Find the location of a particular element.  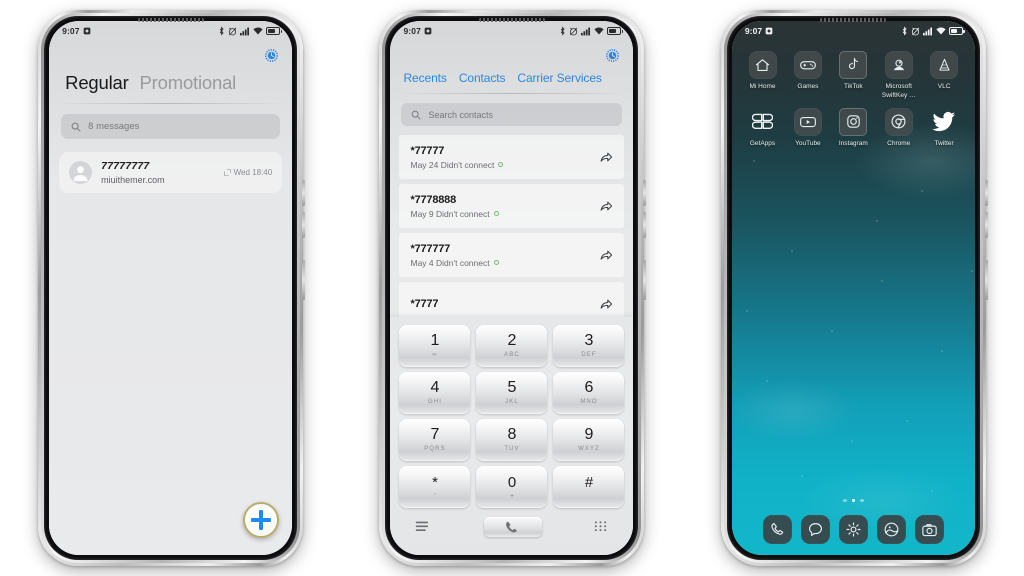

dialpad-key-star: * ' is located at coordinates (435, 487).